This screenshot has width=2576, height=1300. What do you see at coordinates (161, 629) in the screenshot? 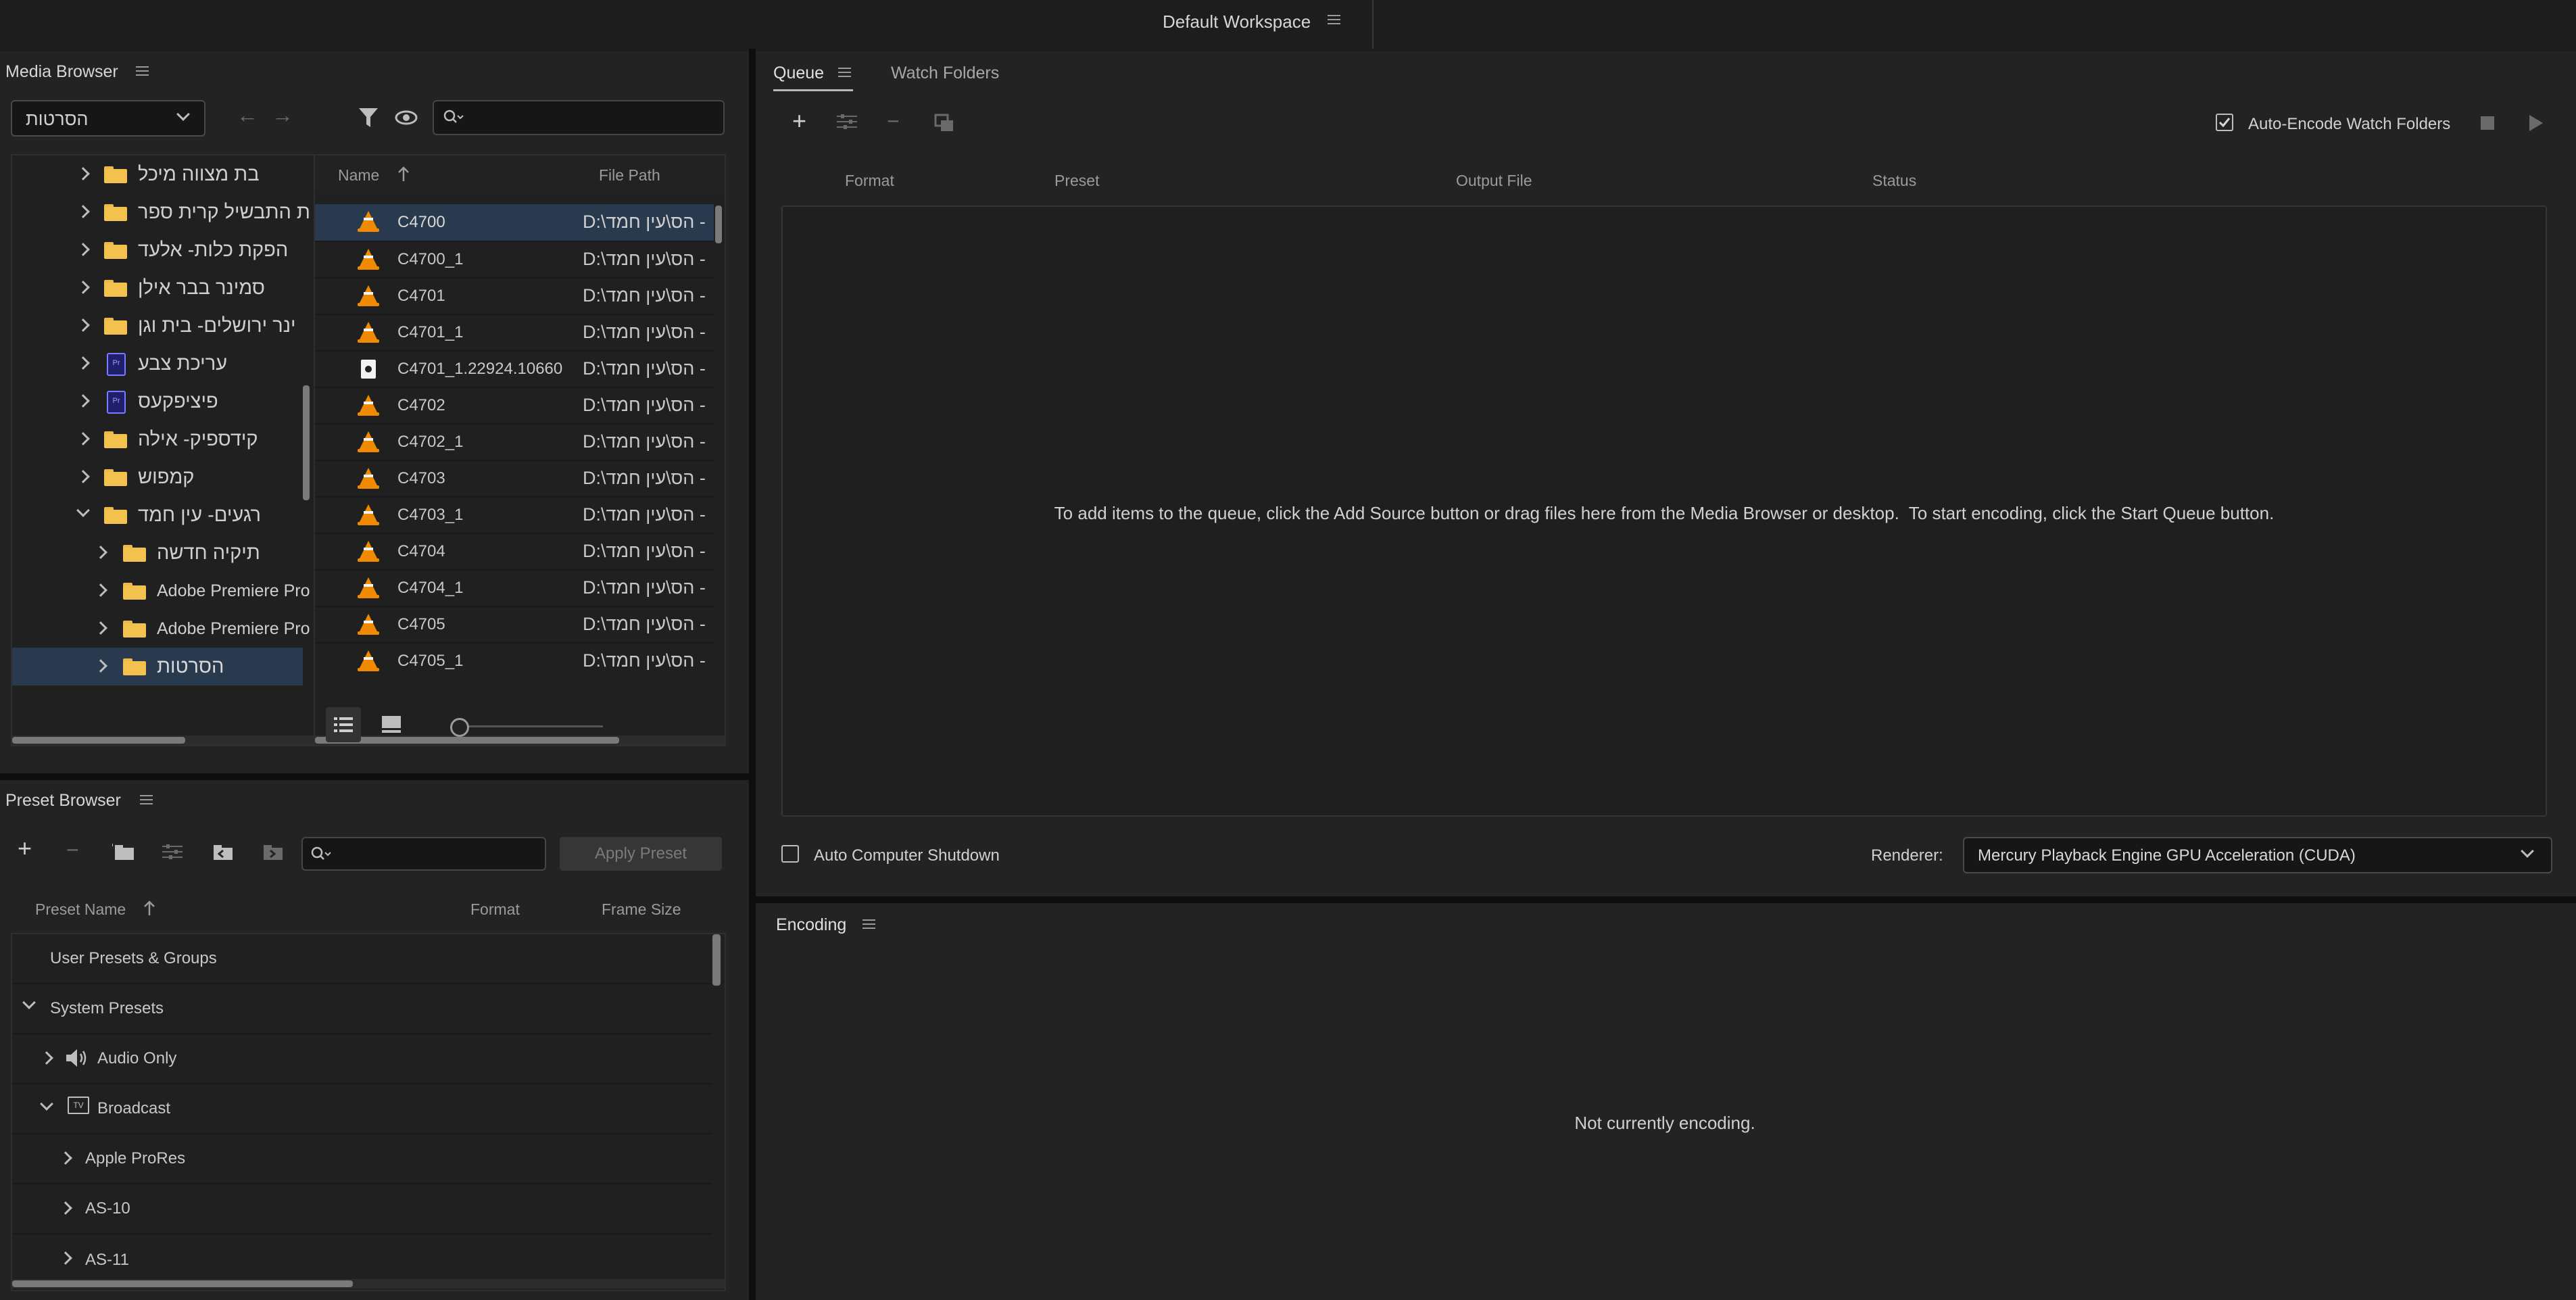
I see `tree-item: Adobe Premiere Pro` at bounding box center [161, 629].